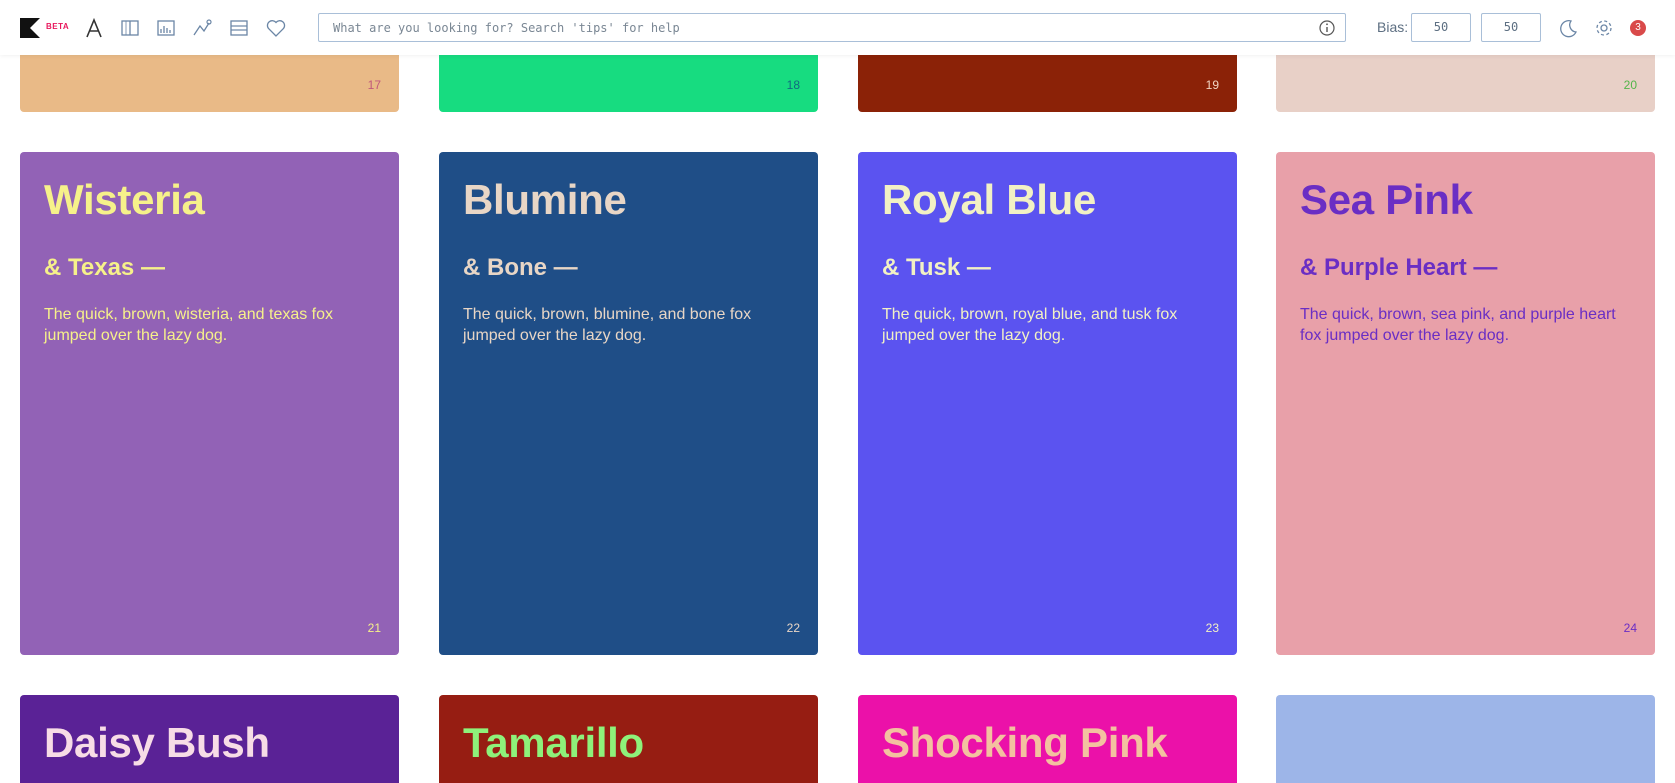 This screenshot has height=783, width=1675. Describe the element at coordinates (94, 28) in the screenshot. I see `typography-icon` at that location.